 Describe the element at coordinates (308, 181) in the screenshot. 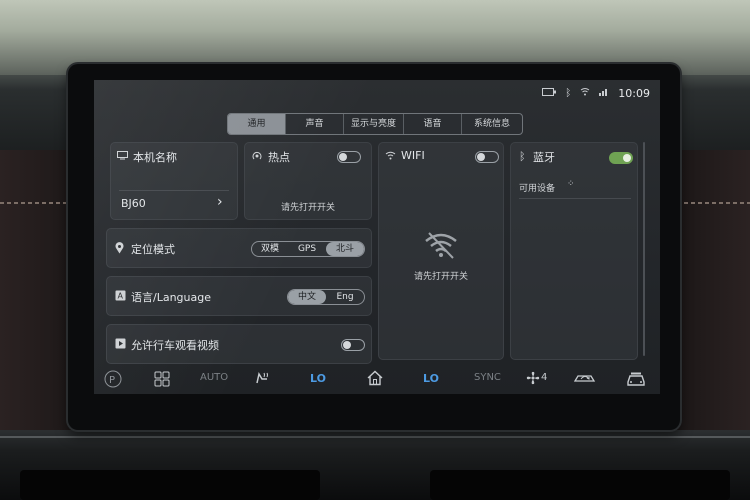

I see `hotspot-card: 热点 请先打开开关` at that location.